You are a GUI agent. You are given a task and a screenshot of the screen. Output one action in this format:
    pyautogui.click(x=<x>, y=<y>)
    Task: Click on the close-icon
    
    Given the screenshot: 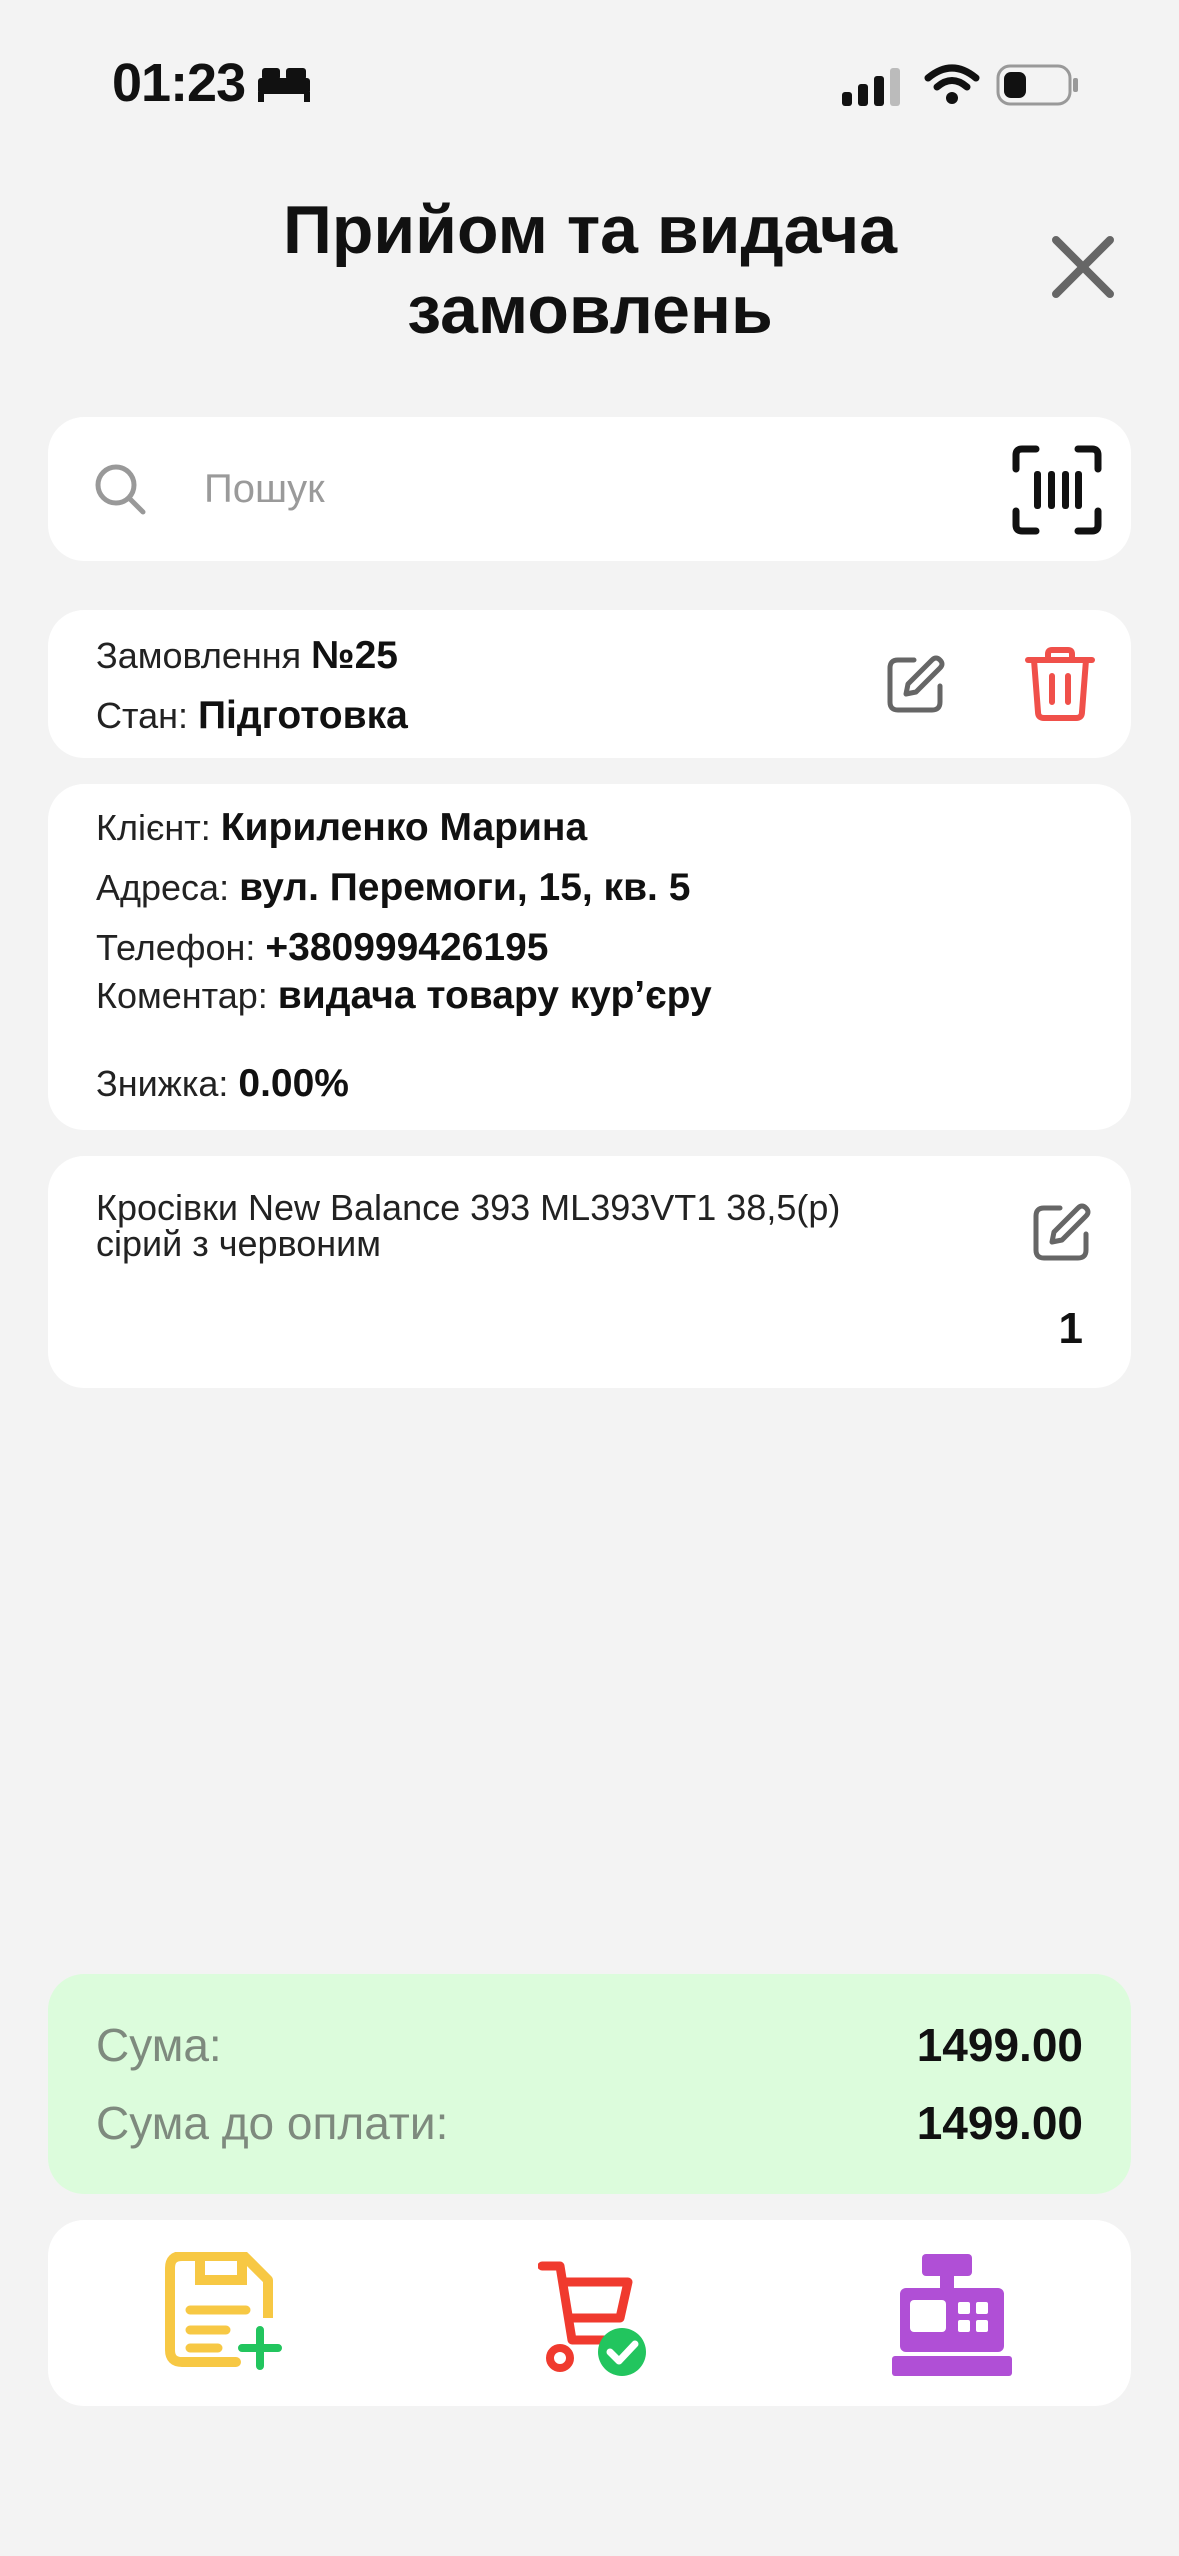 What is the action you would take?
    pyautogui.click(x=1083, y=267)
    